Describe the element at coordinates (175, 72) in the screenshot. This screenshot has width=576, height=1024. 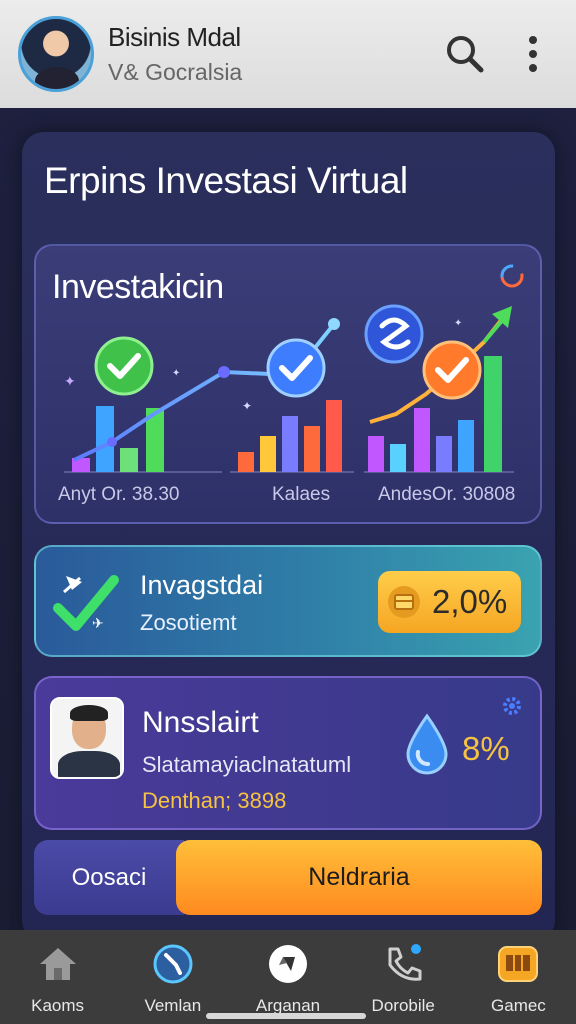
I see `header-subtitle: V& Gocralsia` at that location.